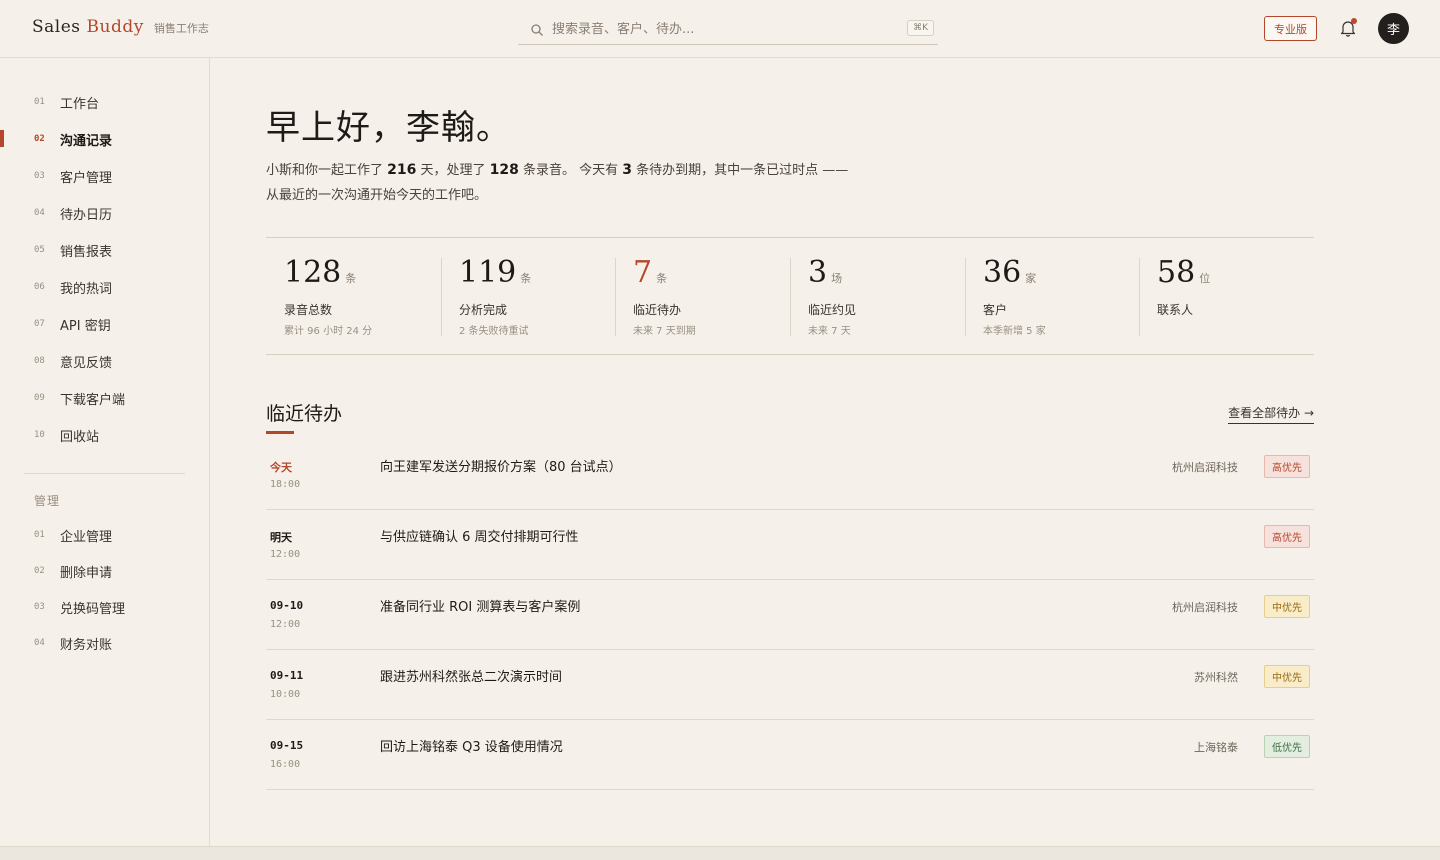  I want to click on todo-row: 明天 12:00 与供应链确认 6 周交付排期可行性 高优先, so click(790, 545).